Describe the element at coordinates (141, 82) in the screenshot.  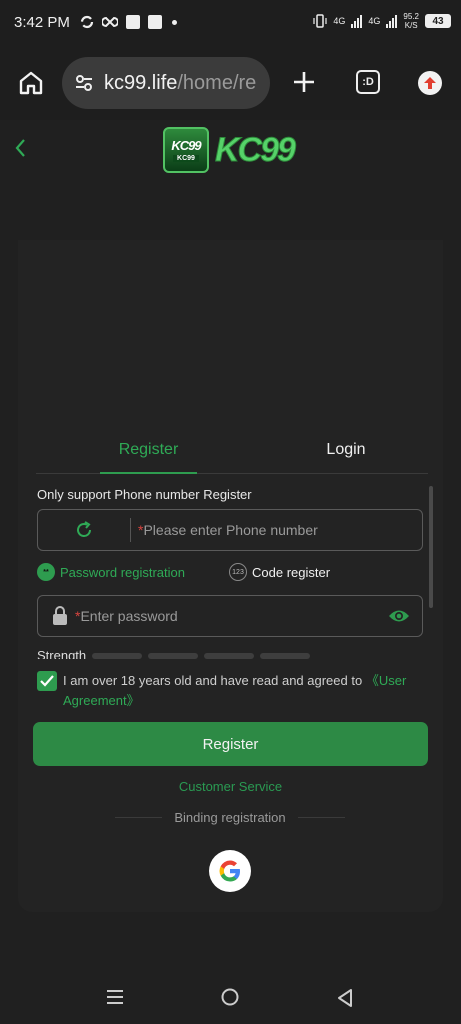
I see `url-host: kc99.life` at that location.